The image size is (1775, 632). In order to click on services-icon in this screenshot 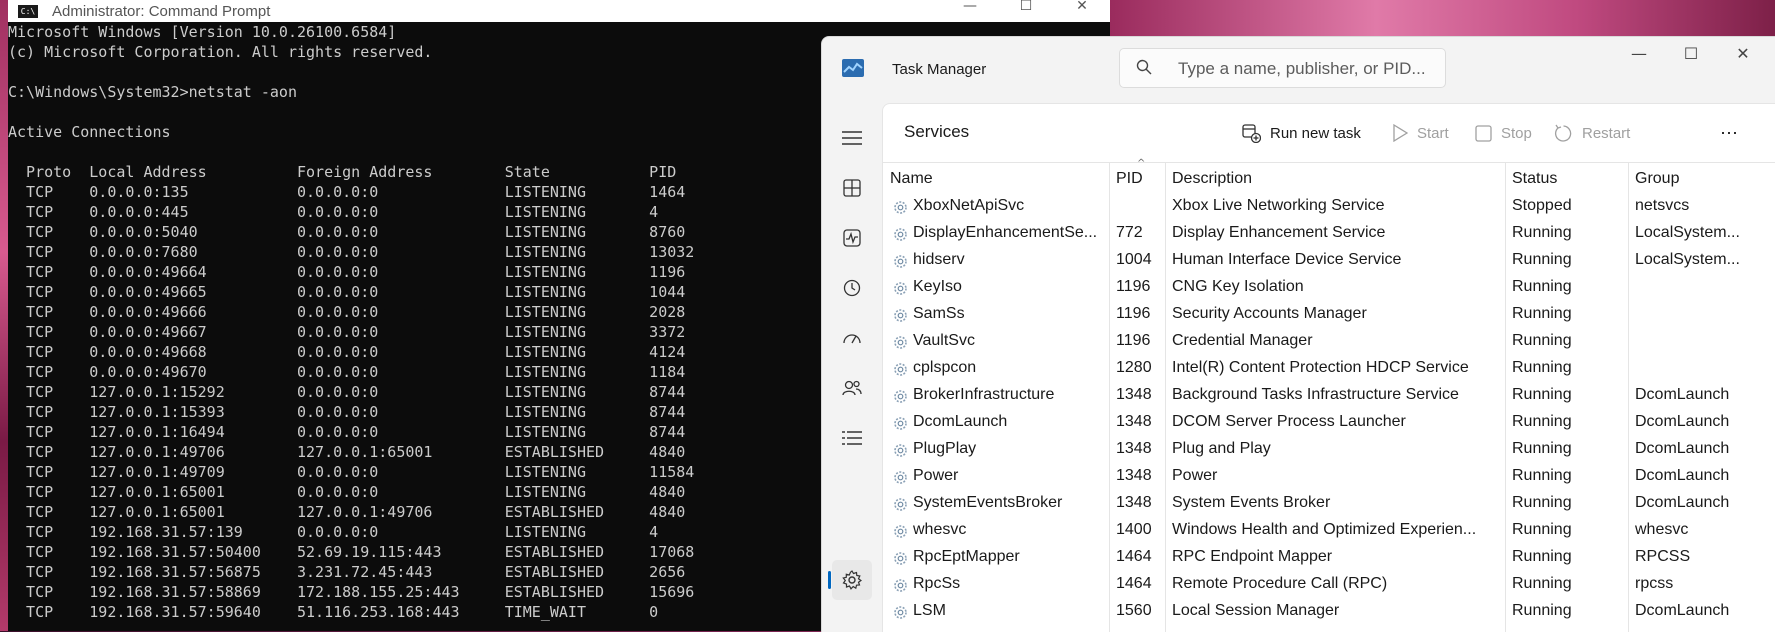, I will do `click(852, 580)`.